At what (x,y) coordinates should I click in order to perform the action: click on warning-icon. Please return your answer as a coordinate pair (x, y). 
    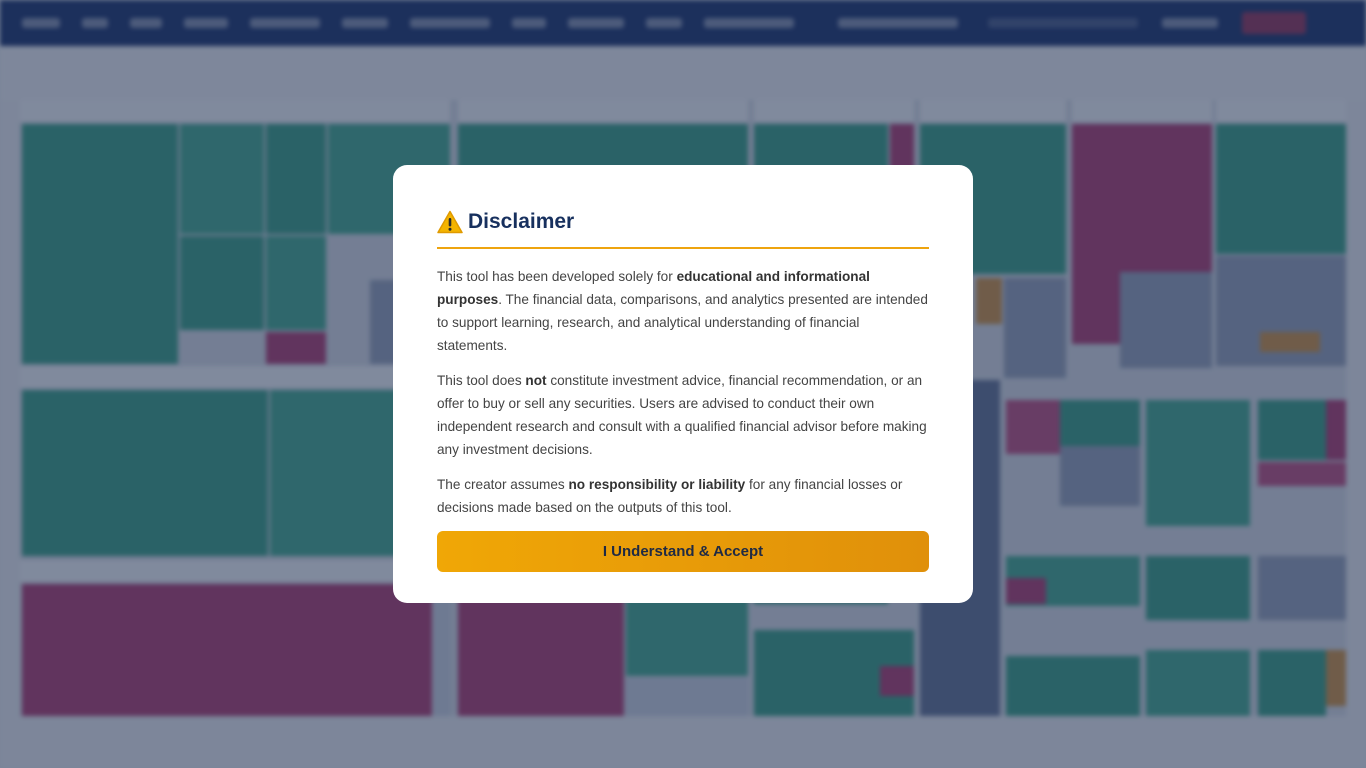
    Looking at the image, I should click on (450, 222).